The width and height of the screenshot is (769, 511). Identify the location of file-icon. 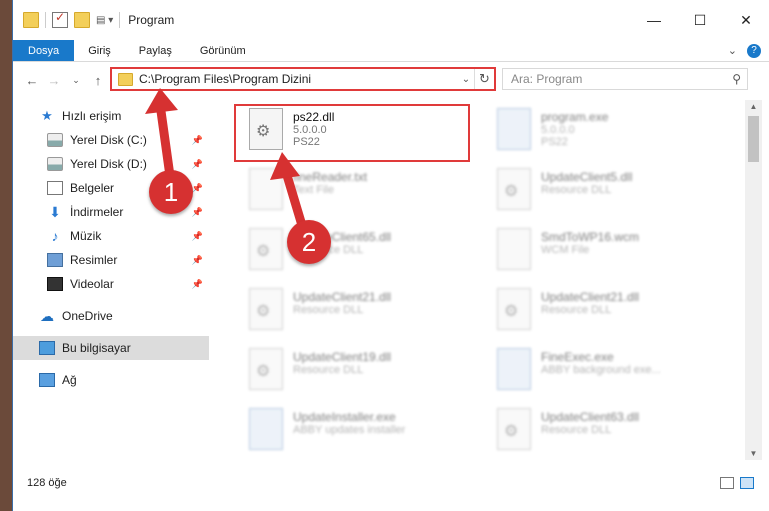
(514, 249).